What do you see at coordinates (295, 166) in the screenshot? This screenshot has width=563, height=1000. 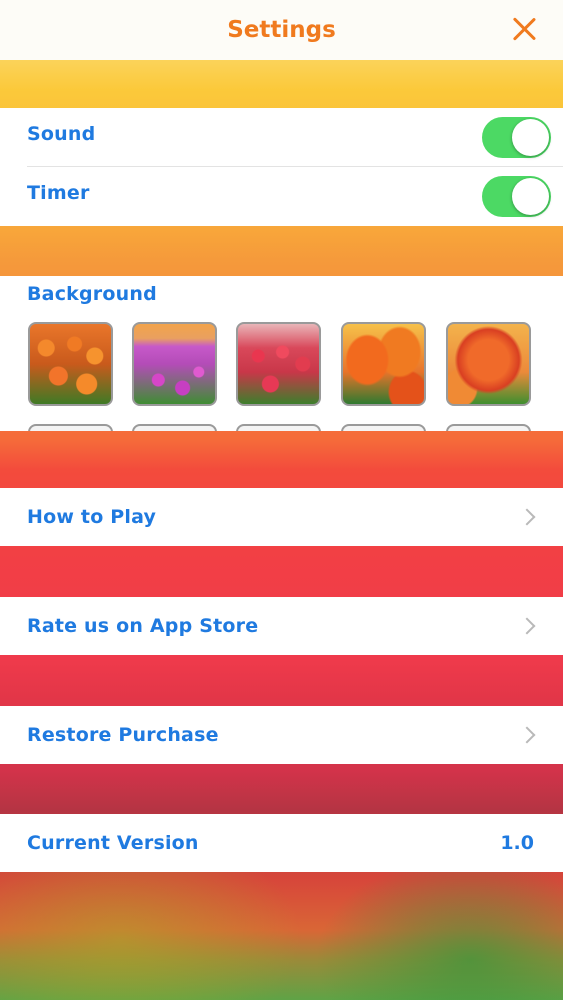 I see `divider` at bounding box center [295, 166].